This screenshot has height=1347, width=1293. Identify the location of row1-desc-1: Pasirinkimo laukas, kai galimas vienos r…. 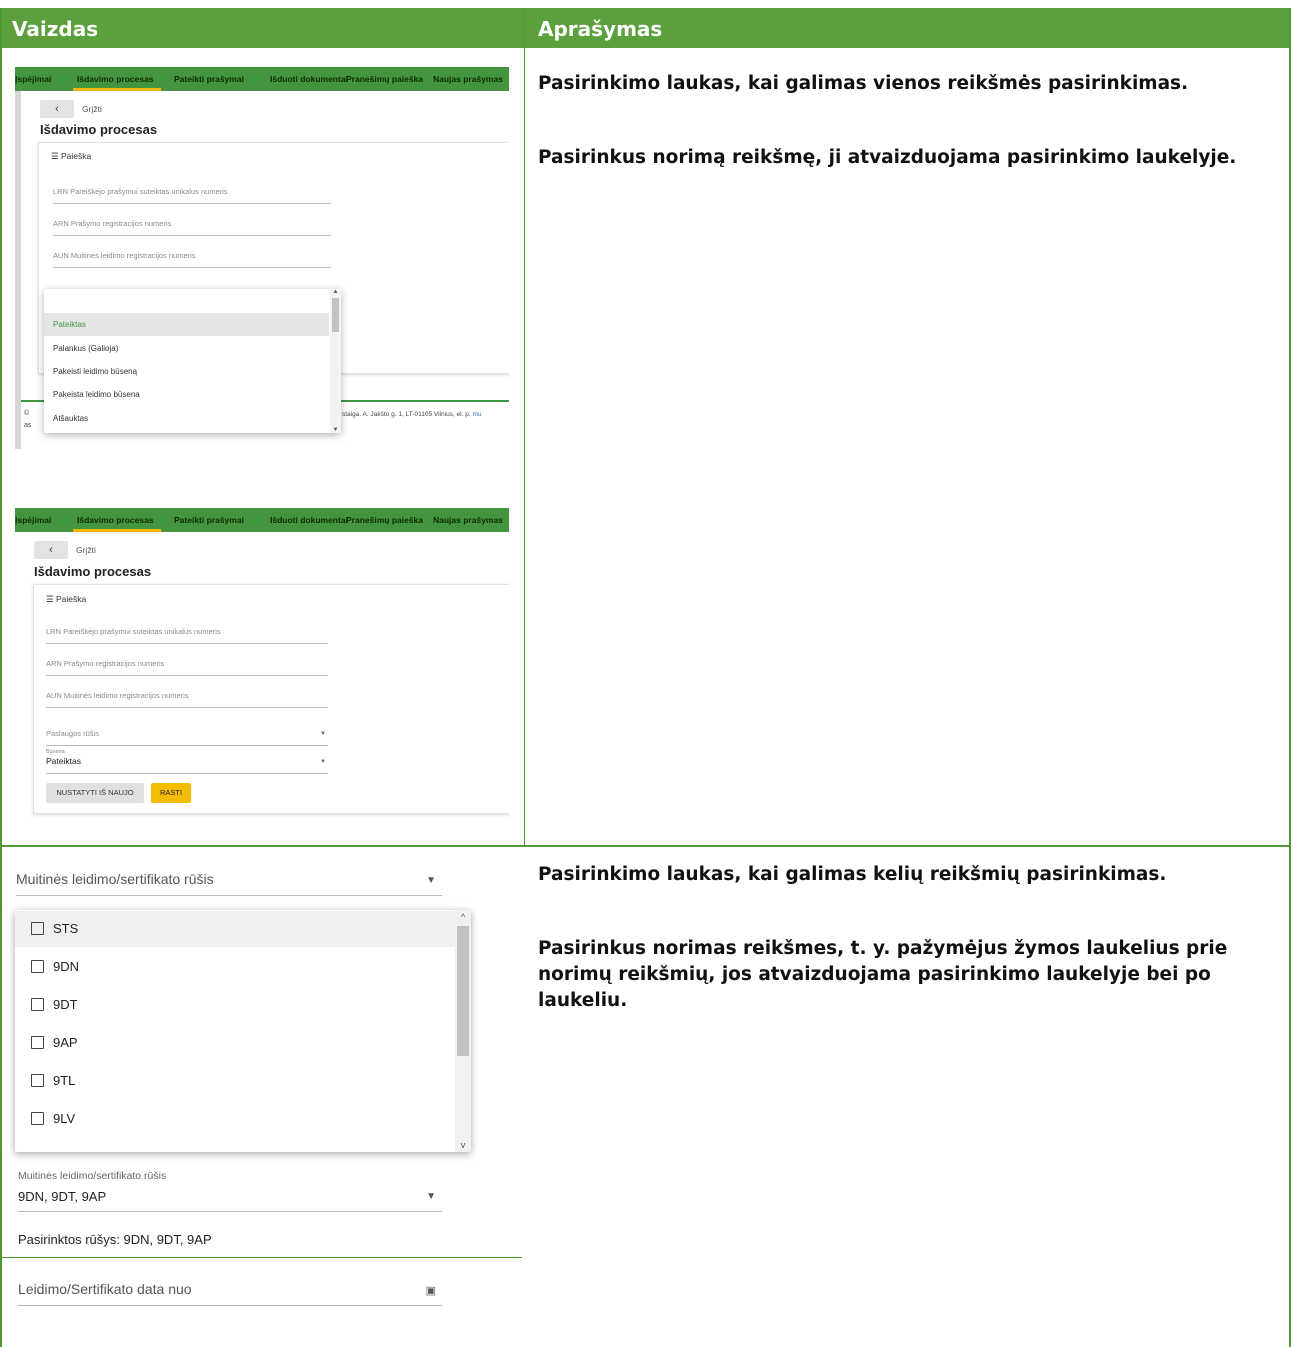
(863, 83).